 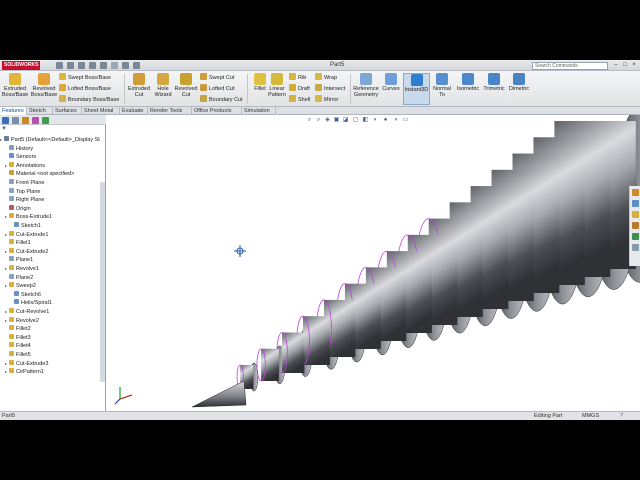 I want to click on feature-tree-item: Fillet3, so click(x=18, y=337).